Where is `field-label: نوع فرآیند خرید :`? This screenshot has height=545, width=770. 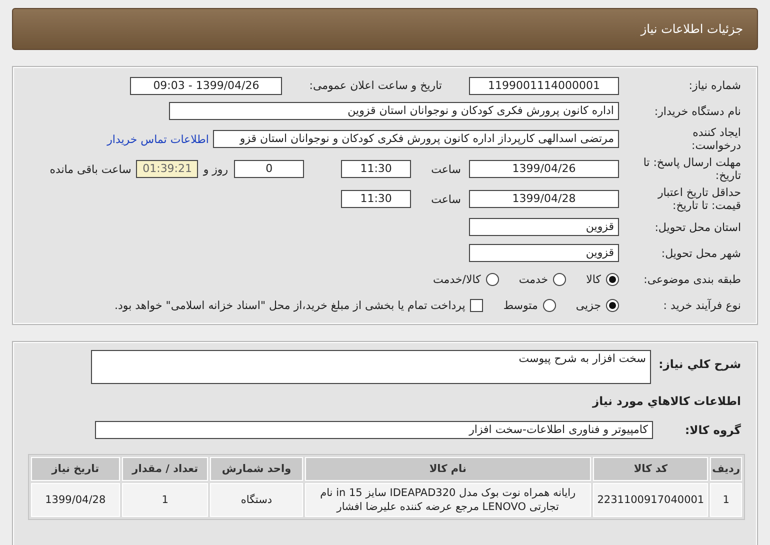
field-label: نوع فرآیند خرید : is located at coordinates (701, 305).